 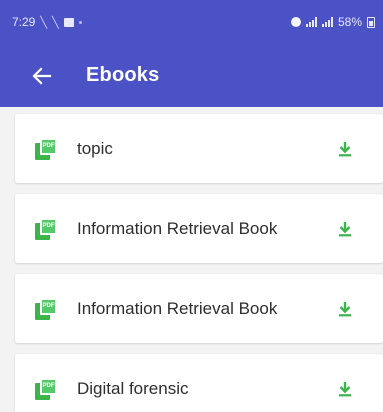 What do you see at coordinates (349, 22) in the screenshot?
I see `battery-percentage: 58%` at bounding box center [349, 22].